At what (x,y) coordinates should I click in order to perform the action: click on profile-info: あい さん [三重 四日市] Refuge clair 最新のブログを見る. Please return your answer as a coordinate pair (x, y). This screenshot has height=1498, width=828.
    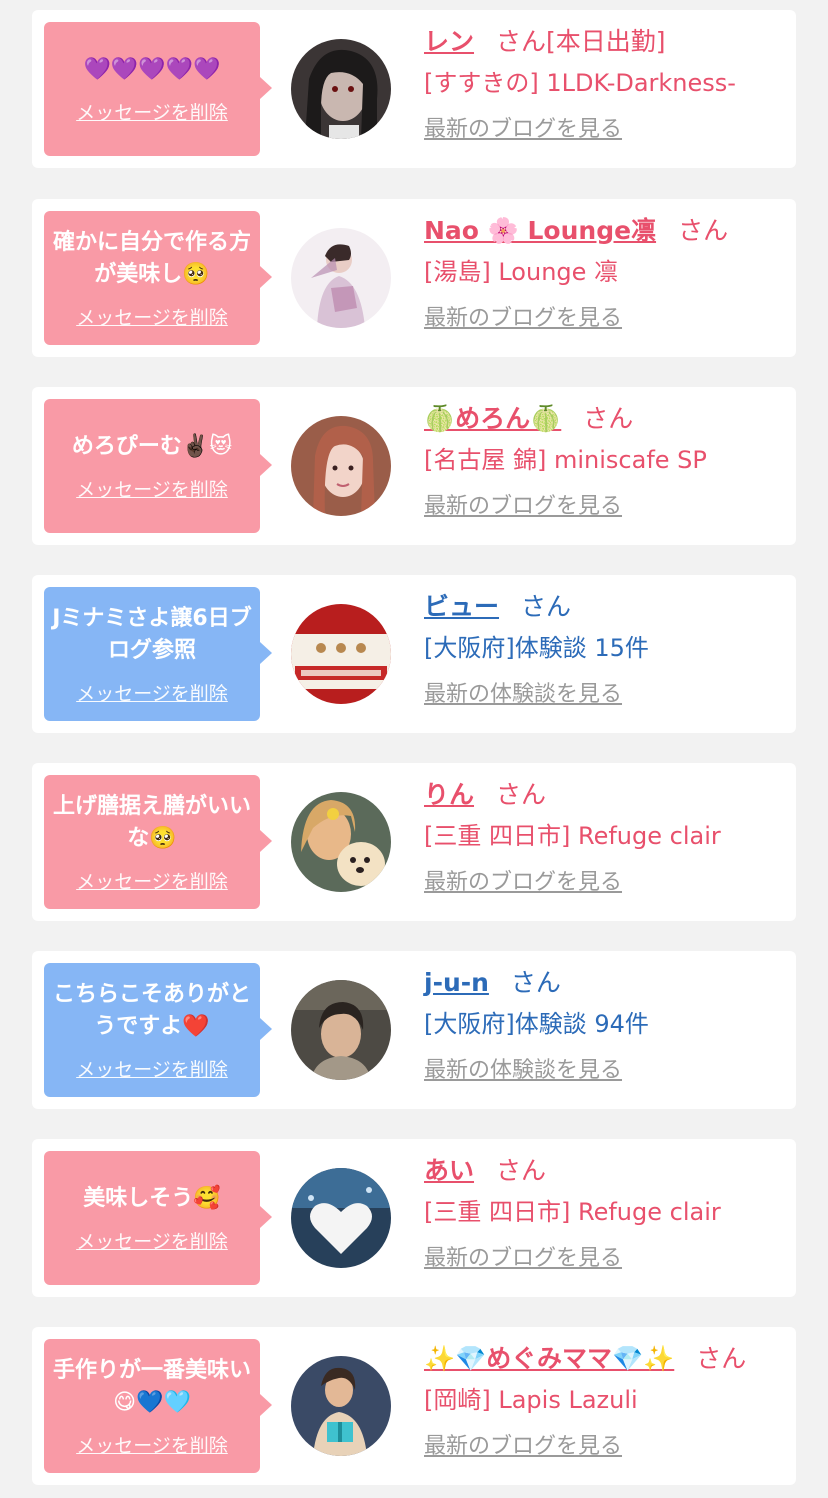
    Looking at the image, I should click on (606, 1213).